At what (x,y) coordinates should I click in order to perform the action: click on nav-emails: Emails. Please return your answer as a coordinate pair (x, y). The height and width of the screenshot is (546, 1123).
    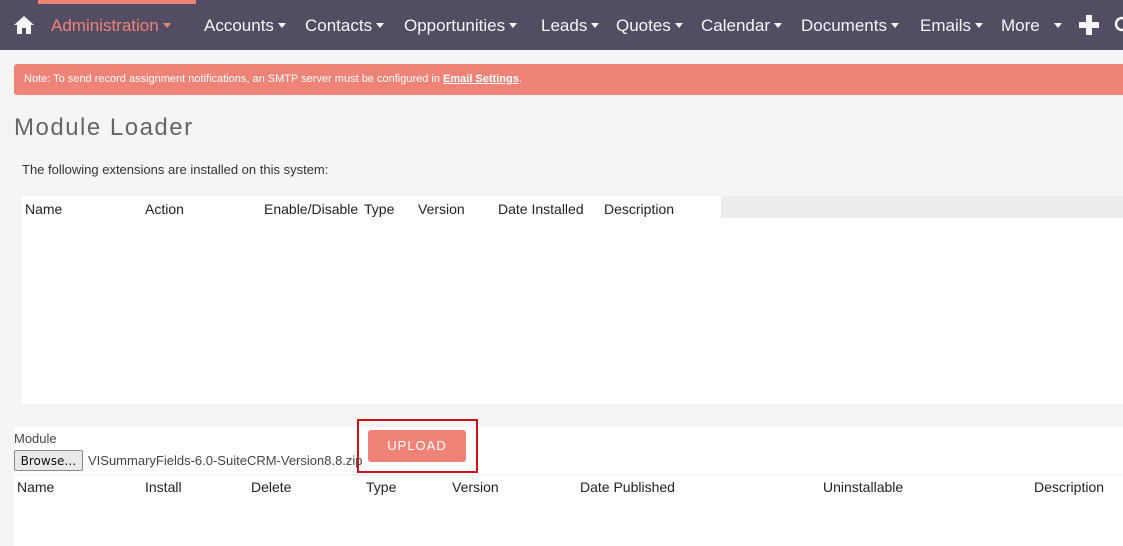
    Looking at the image, I should click on (952, 25).